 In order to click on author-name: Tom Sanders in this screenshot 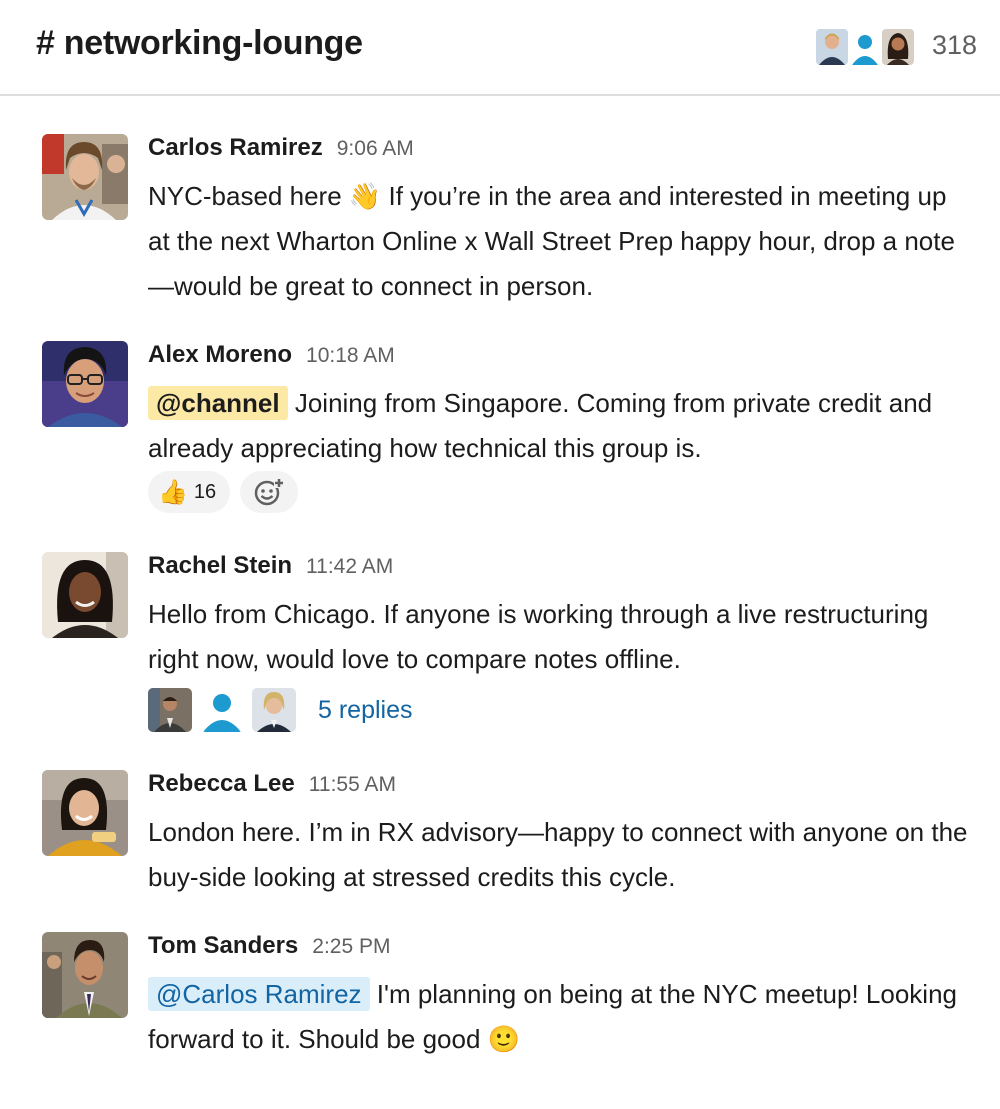, I will do `click(223, 945)`.